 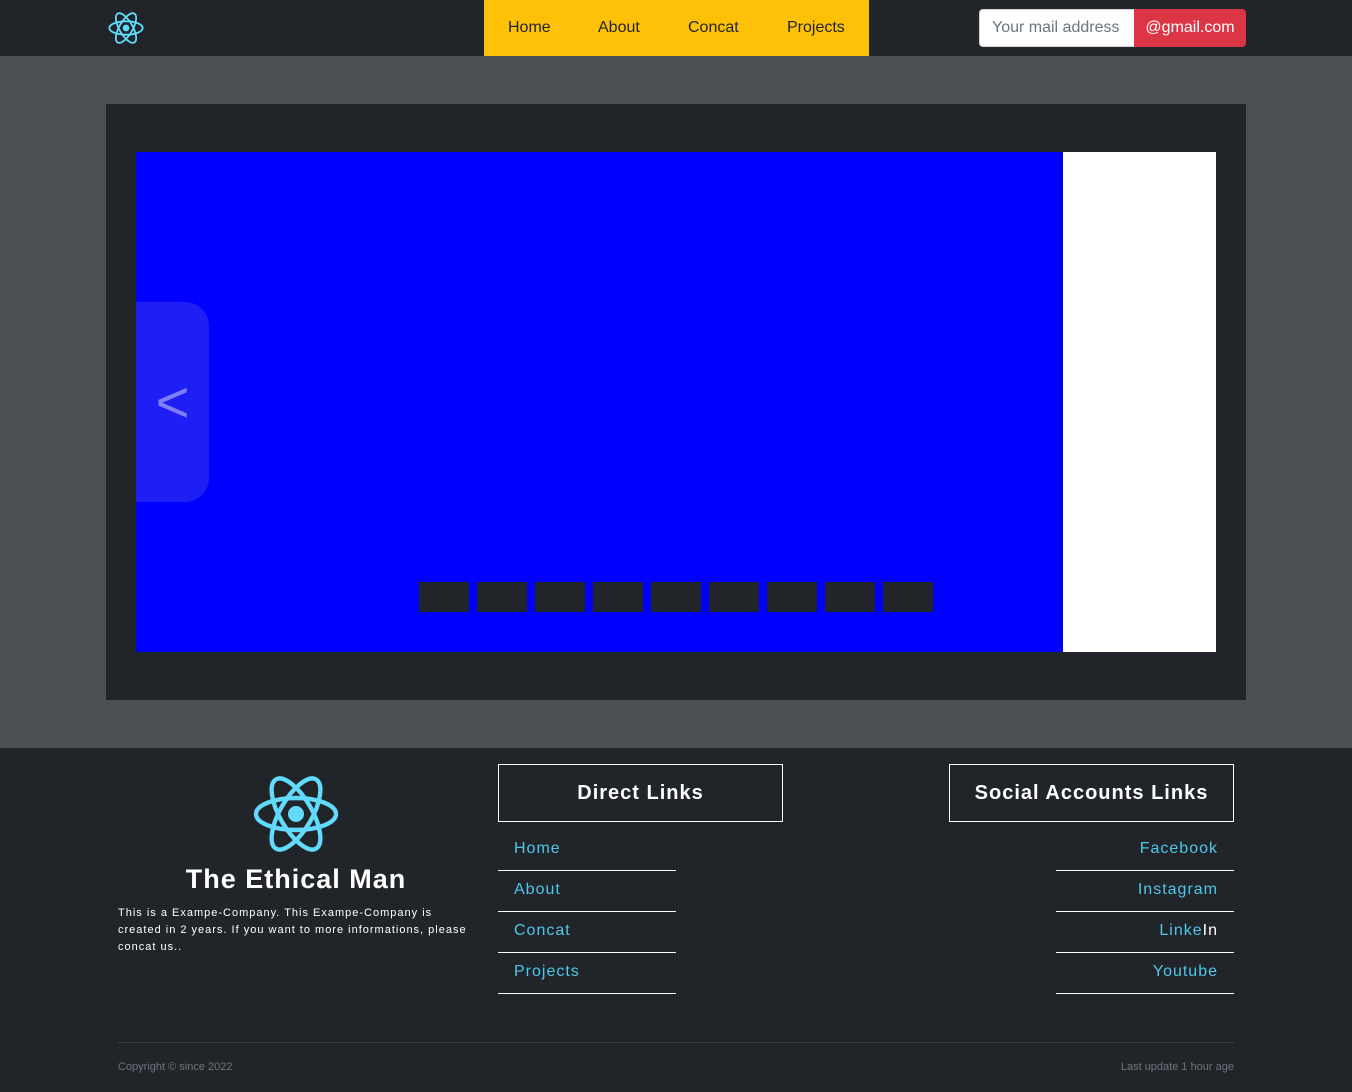 I want to click on direct-links-heading: Direct Links, so click(x=640, y=793).